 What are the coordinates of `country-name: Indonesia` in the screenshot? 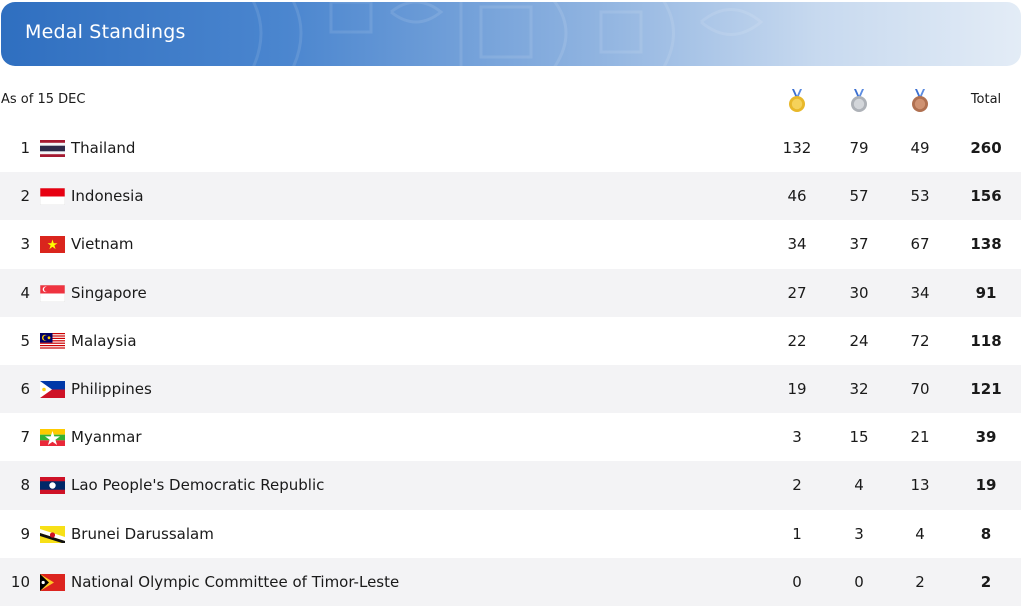 It's located at (107, 196).